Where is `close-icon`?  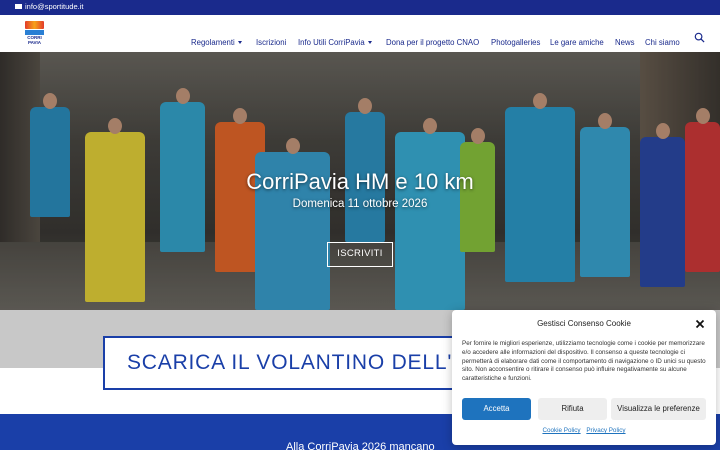 close-icon is located at coordinates (700, 324).